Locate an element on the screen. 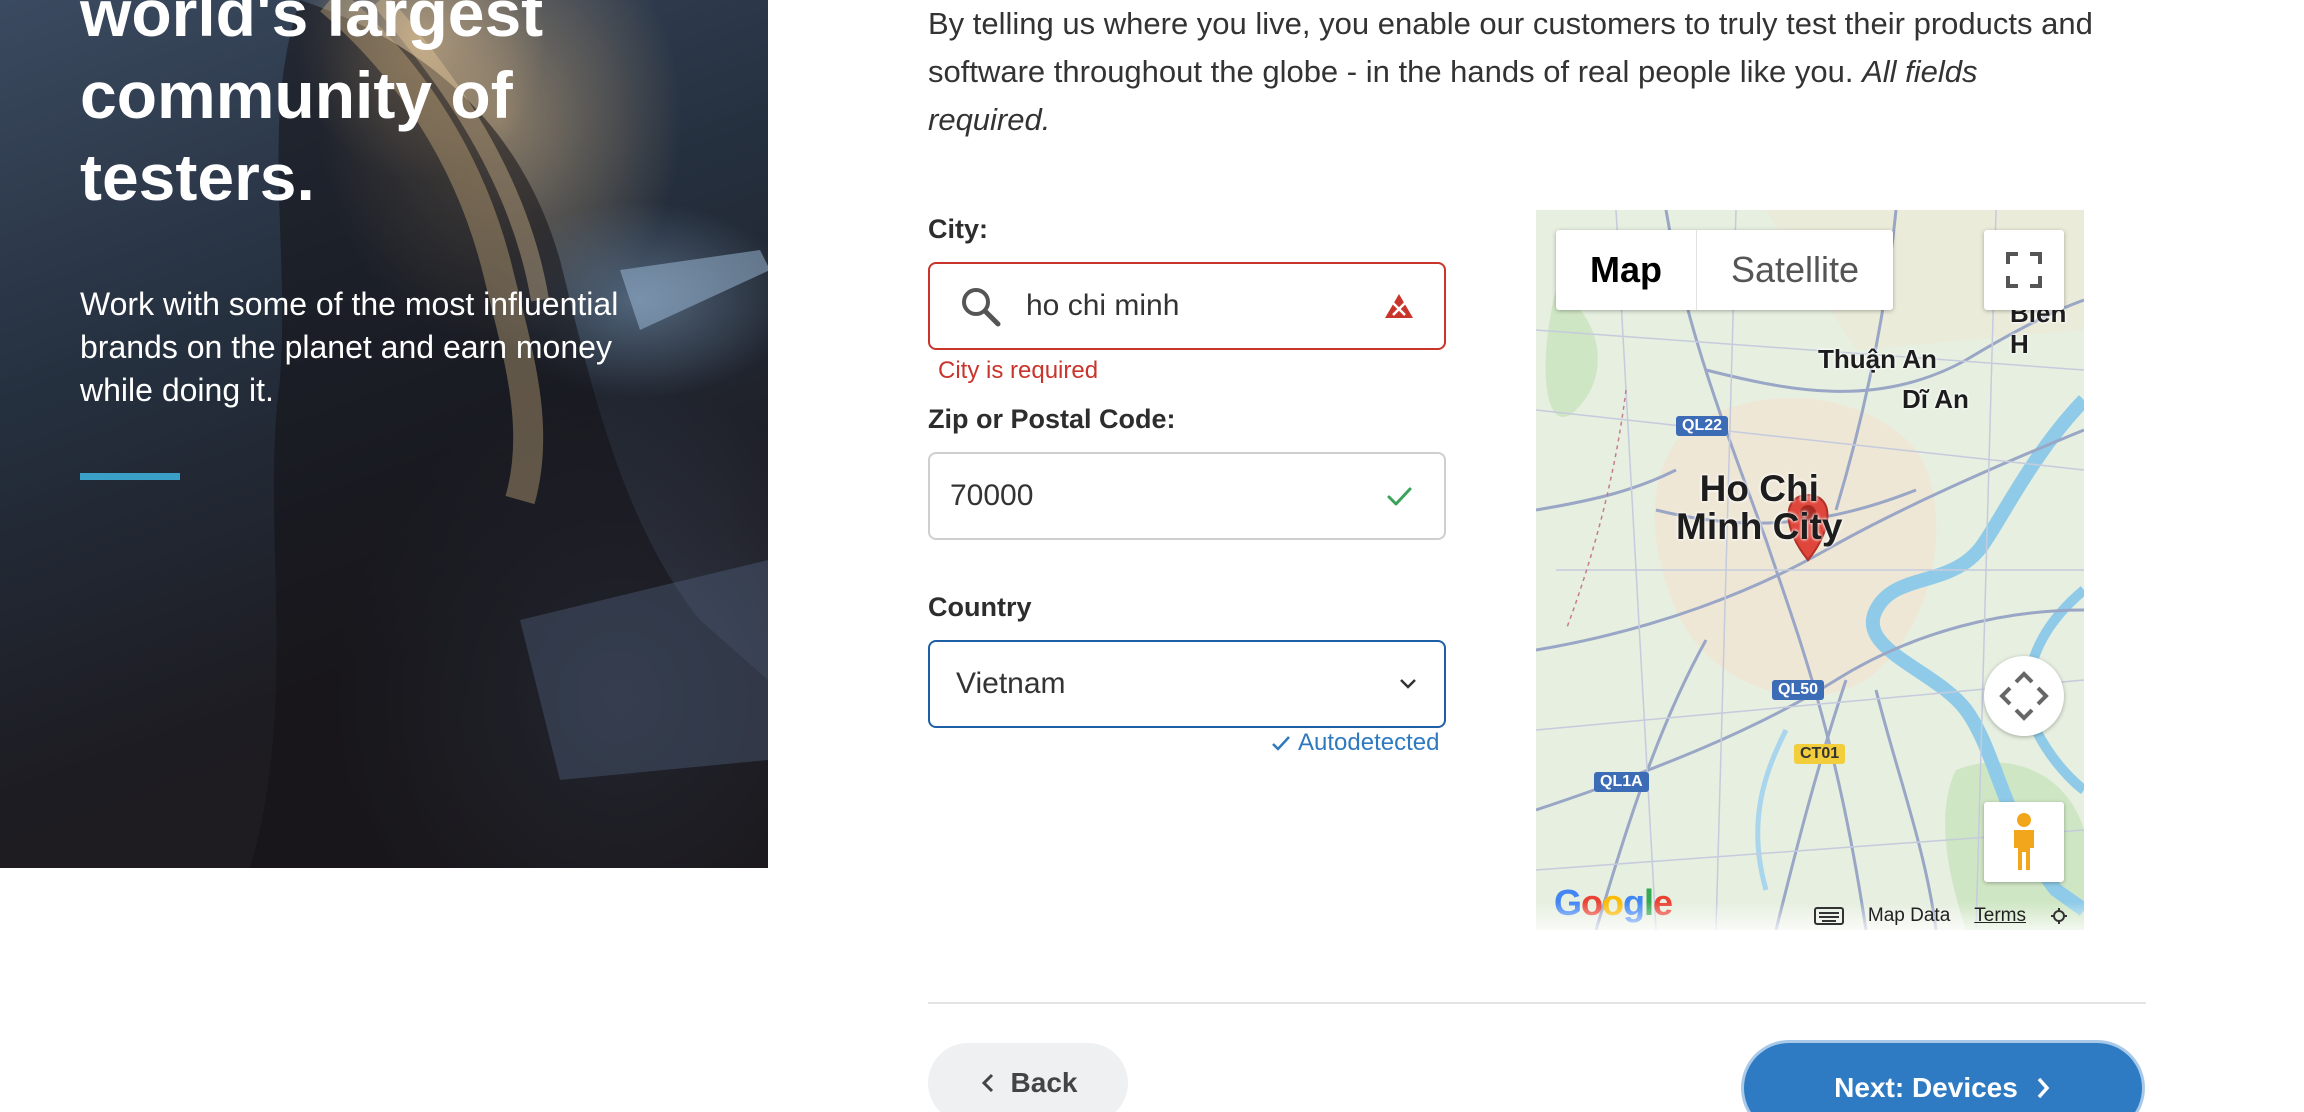 Image resolution: width=2304 pixels, height=1112 pixels. search-icon is located at coordinates (981, 307).